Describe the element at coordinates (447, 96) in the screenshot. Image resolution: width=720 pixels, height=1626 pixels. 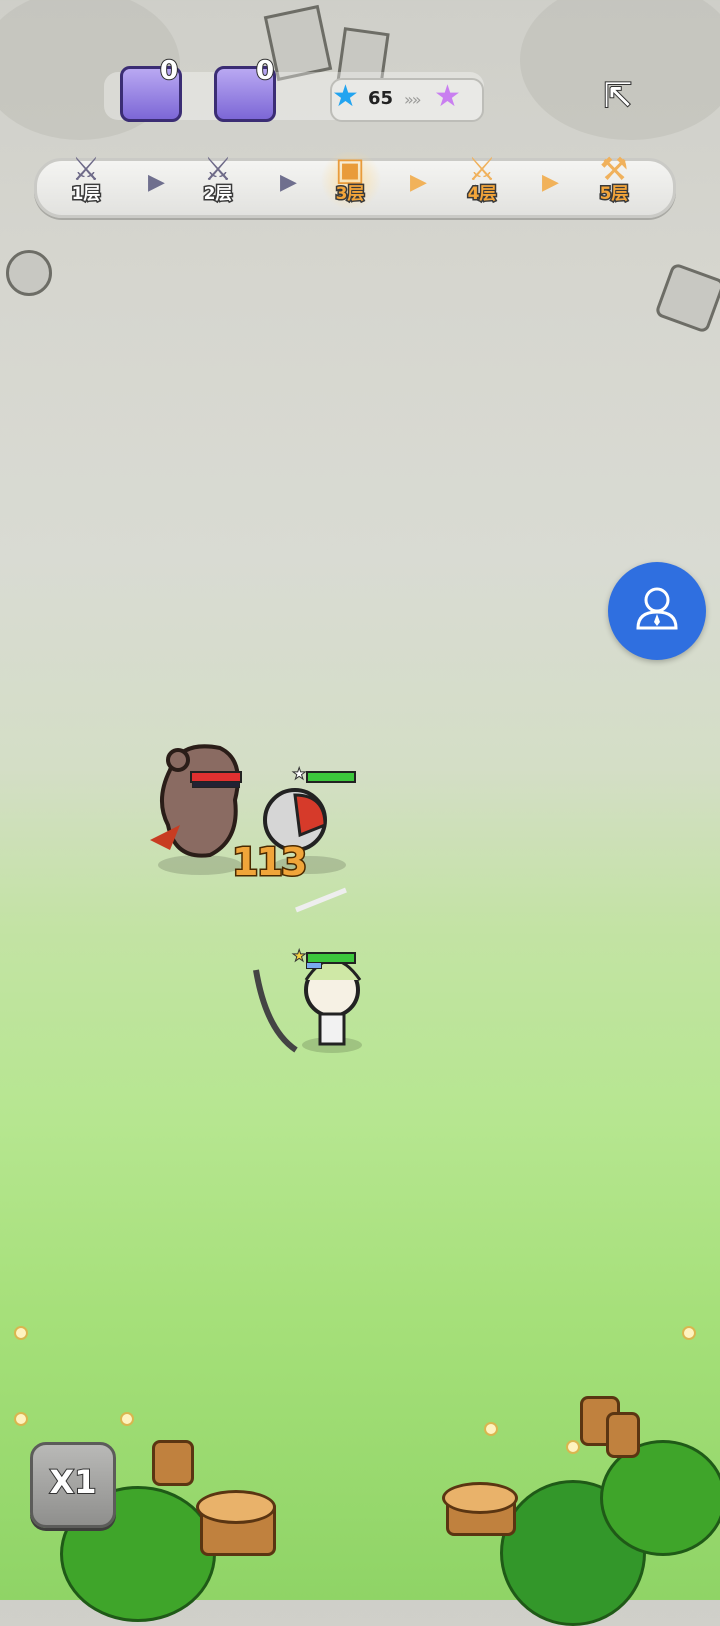
I see `rainbow-star-icon: ★` at that location.